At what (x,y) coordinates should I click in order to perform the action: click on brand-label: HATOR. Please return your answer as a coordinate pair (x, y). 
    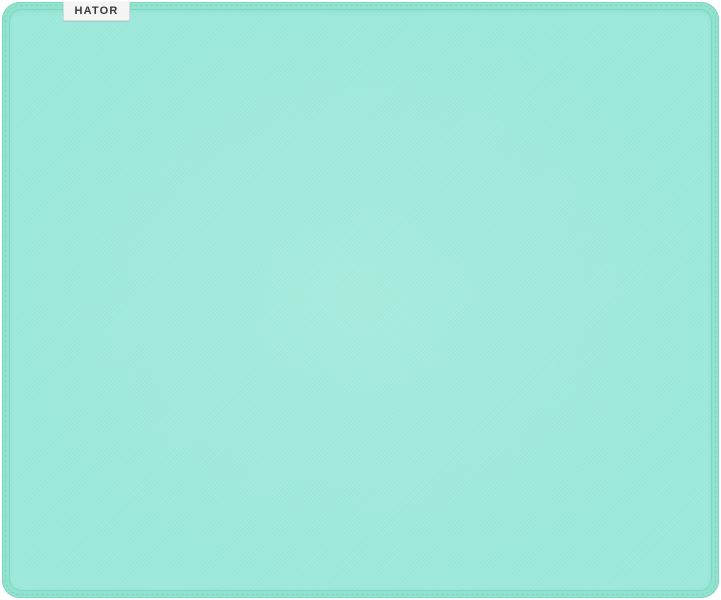
    Looking at the image, I should click on (96, 11).